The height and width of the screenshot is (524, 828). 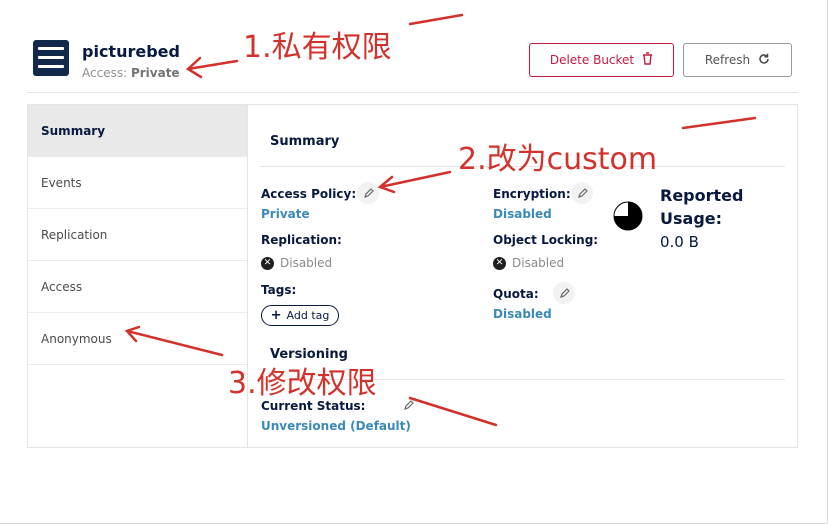 I want to click on annotation-note-1: 1.私有权限, so click(x=317, y=47).